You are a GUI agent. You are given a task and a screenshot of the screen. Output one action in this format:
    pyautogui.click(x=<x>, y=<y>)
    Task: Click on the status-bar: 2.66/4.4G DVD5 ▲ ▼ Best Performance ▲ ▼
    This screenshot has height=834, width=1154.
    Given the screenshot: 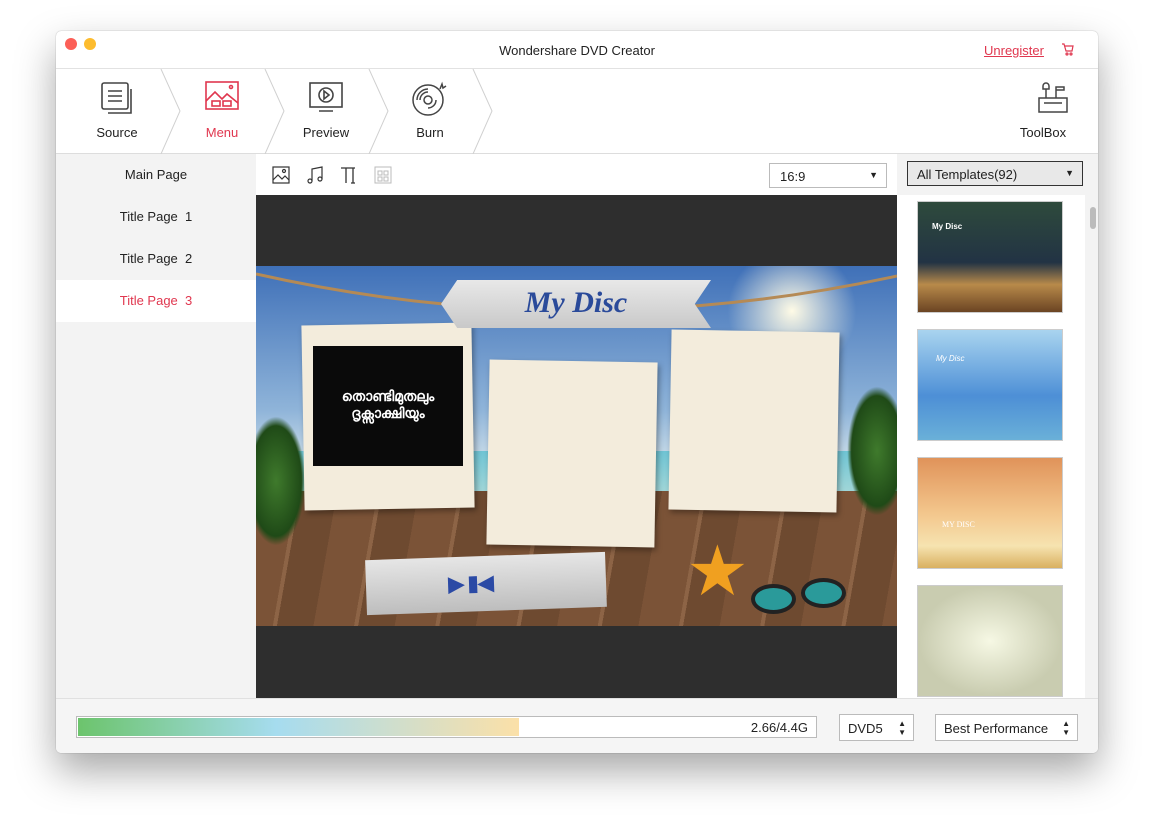 What is the action you would take?
    pyautogui.click(x=577, y=725)
    